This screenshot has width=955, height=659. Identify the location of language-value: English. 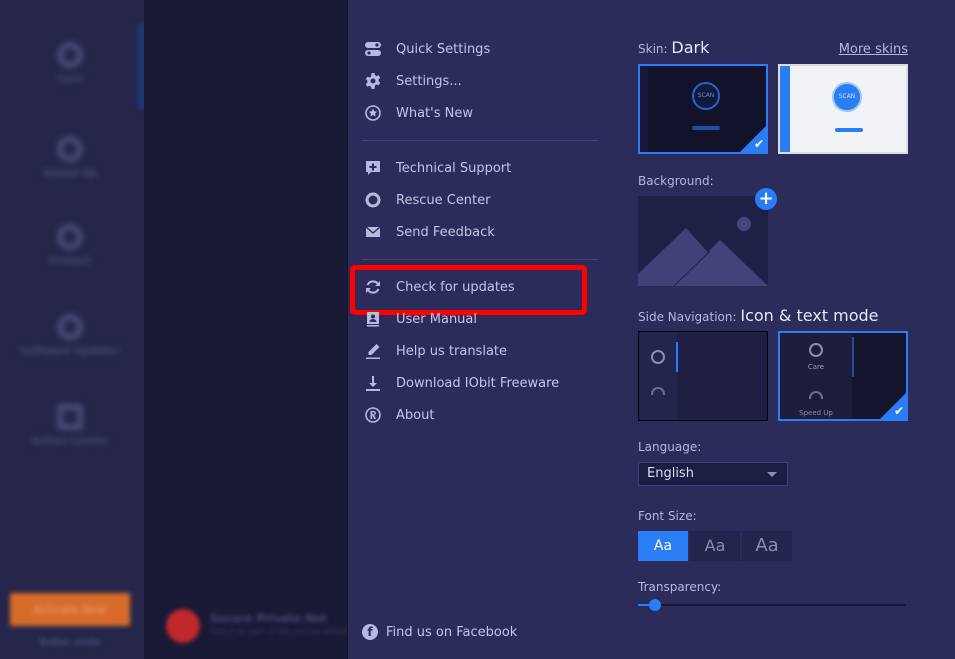
(670, 473).